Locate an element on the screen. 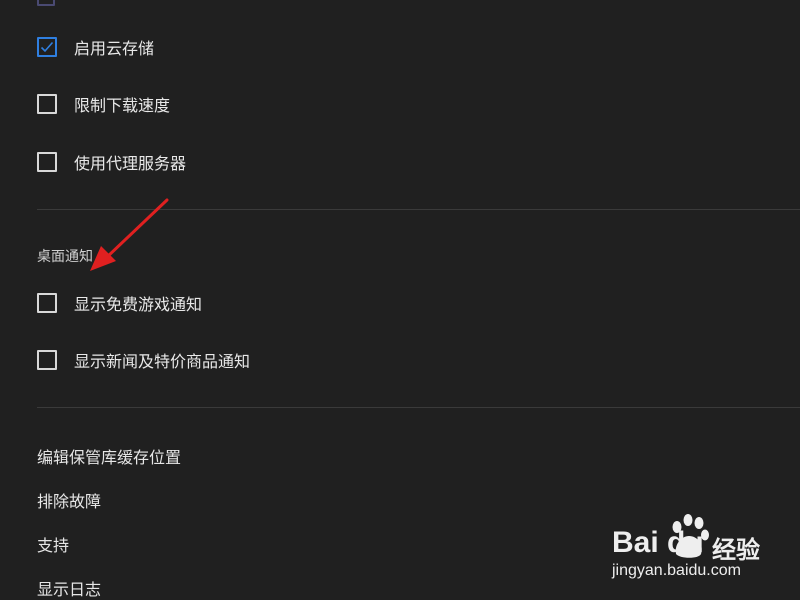 Image resolution: width=800 pixels, height=600 pixels. enable-cloud-storage-checkbox is located at coordinates (47, 47).